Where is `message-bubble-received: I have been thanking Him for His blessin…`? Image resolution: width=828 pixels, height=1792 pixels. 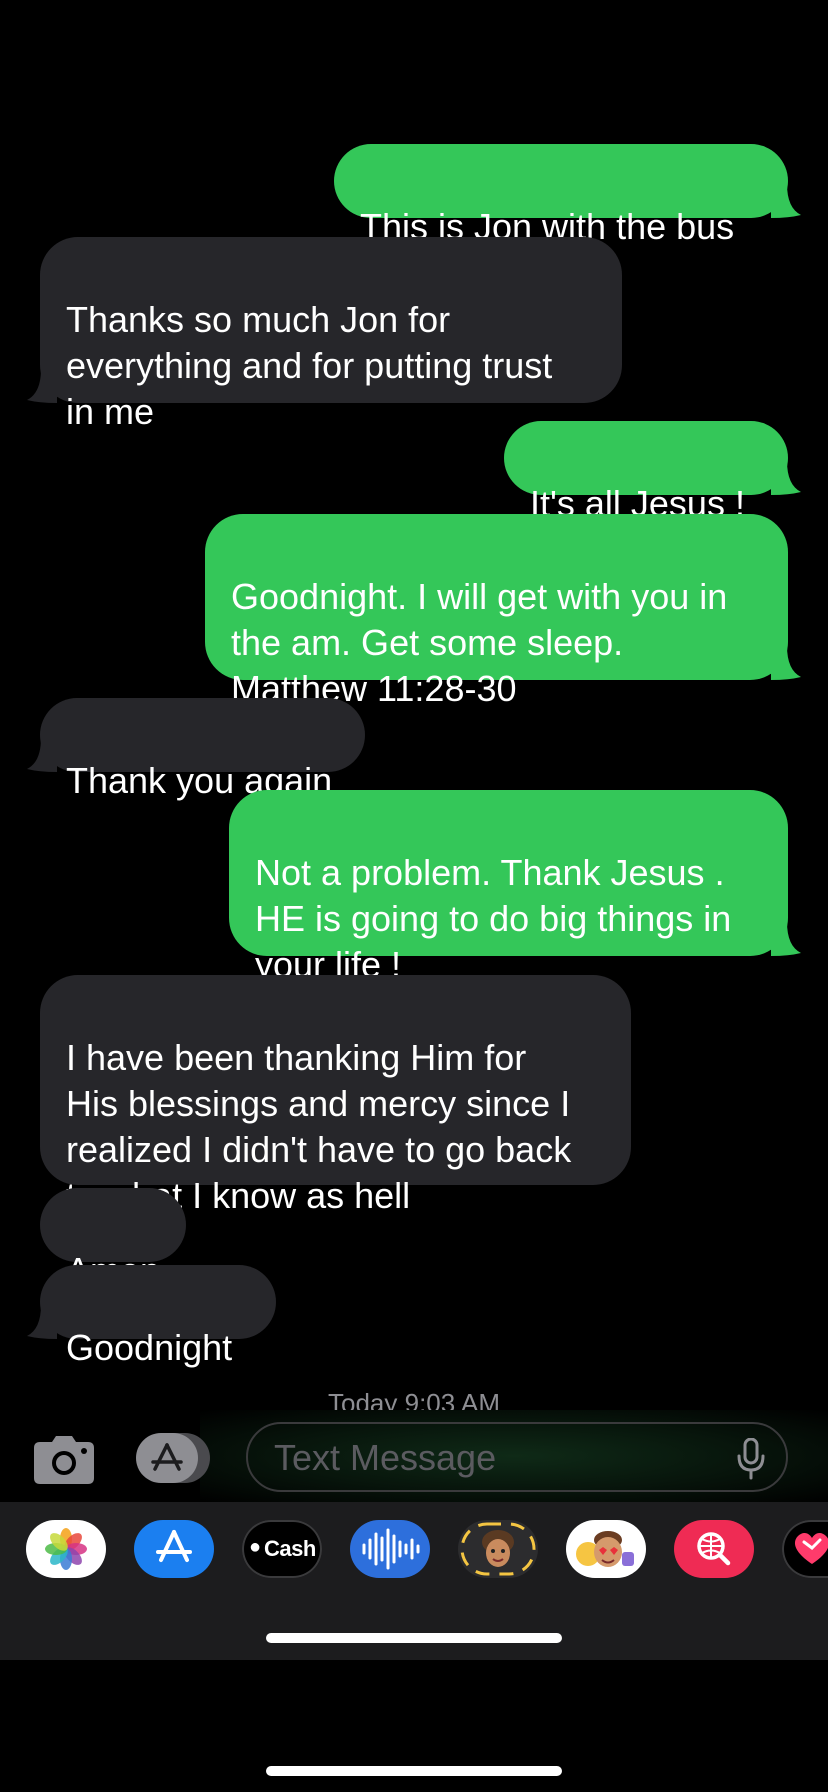
message-bubble-received: I have been thanking Him for His blessin… is located at coordinates (335, 1095).